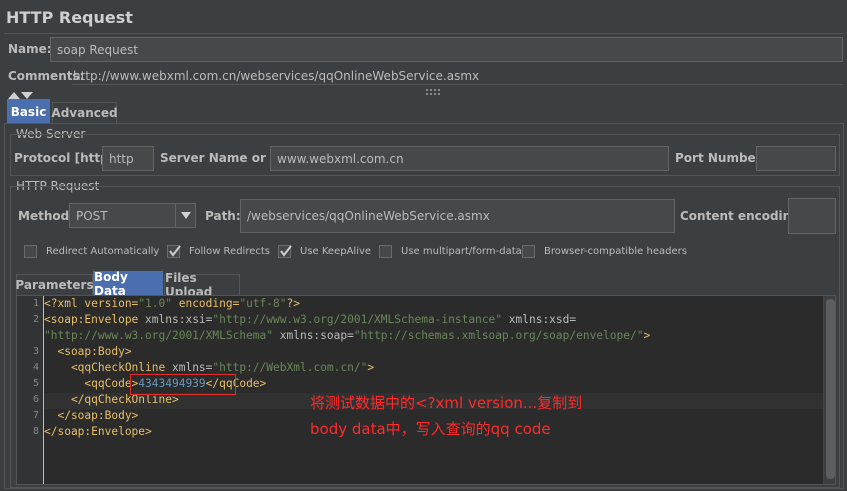  What do you see at coordinates (469, 158) in the screenshot?
I see `server-field: www.webxml.com.cn` at bounding box center [469, 158].